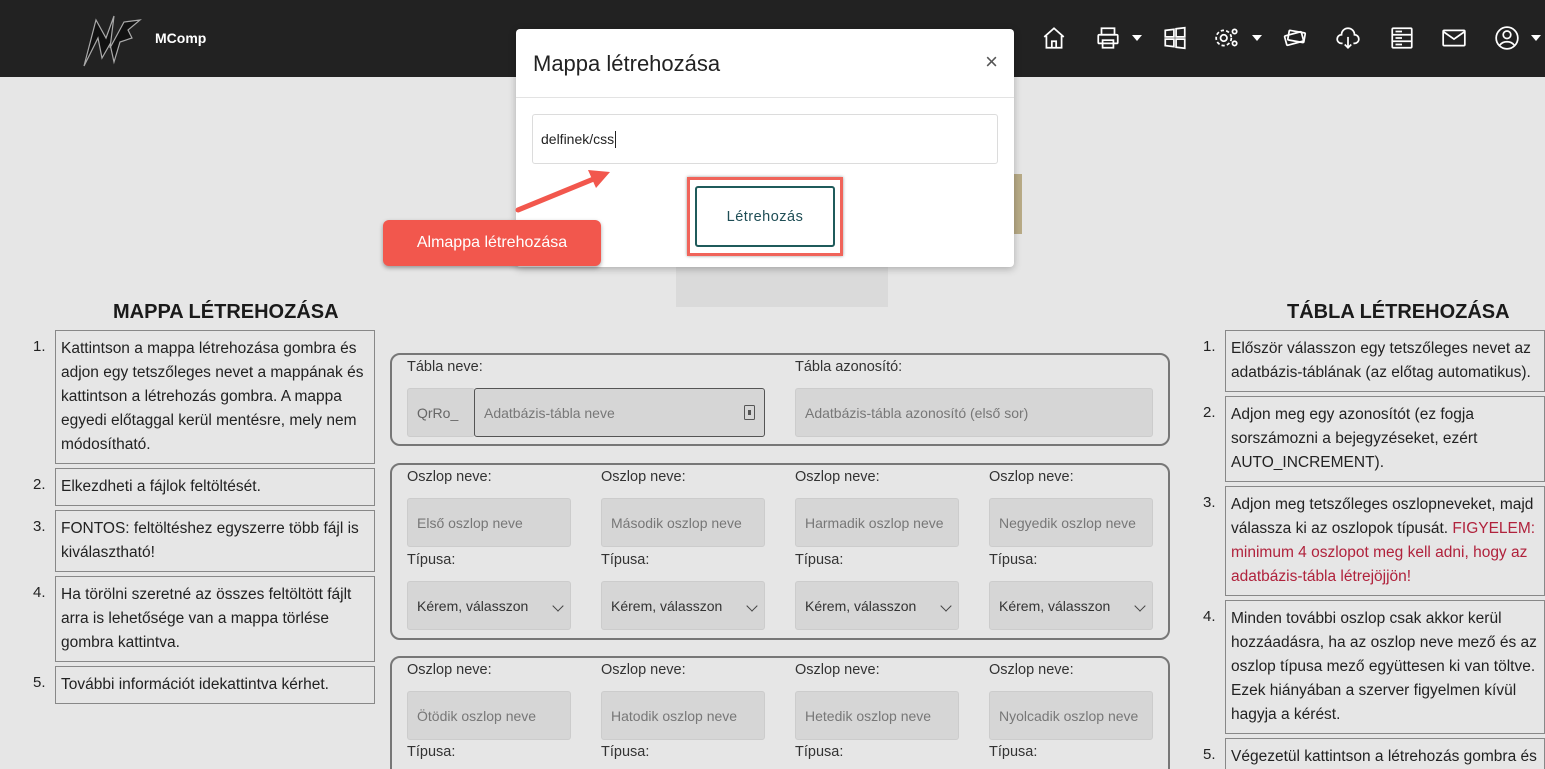 This screenshot has width=1545, height=769. Describe the element at coordinates (492, 243) in the screenshot. I see `annotation-callout: Almappa létrehozása` at that location.